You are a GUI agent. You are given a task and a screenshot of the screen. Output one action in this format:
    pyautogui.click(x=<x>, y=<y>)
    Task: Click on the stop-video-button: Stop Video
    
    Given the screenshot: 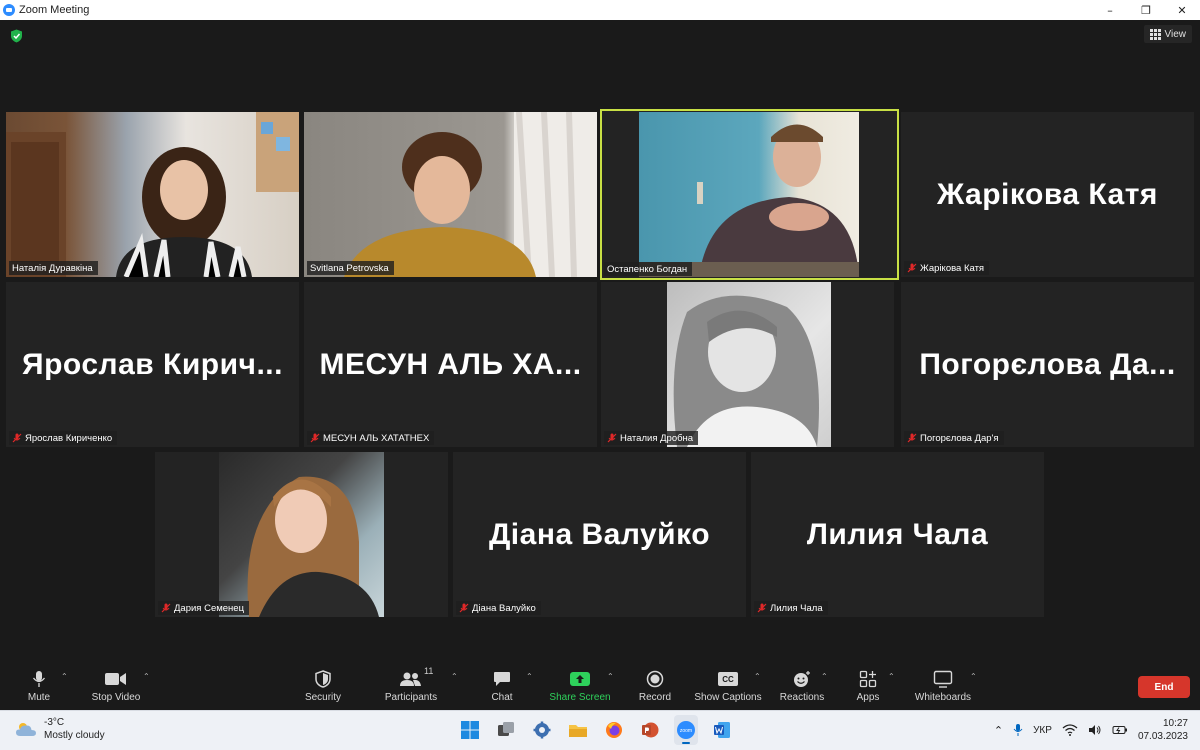 What is the action you would take?
    pyautogui.click(x=116, y=687)
    